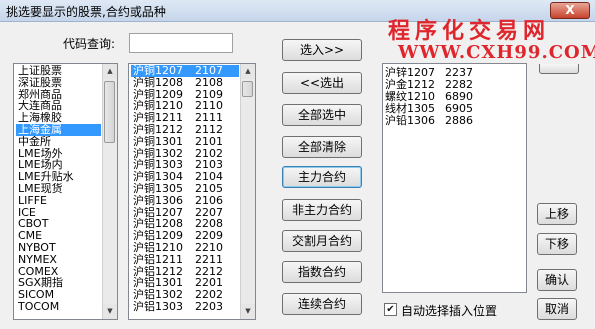  What do you see at coordinates (322, 304) in the screenshot?
I see `continuous-contract-button: 连续合约` at bounding box center [322, 304].